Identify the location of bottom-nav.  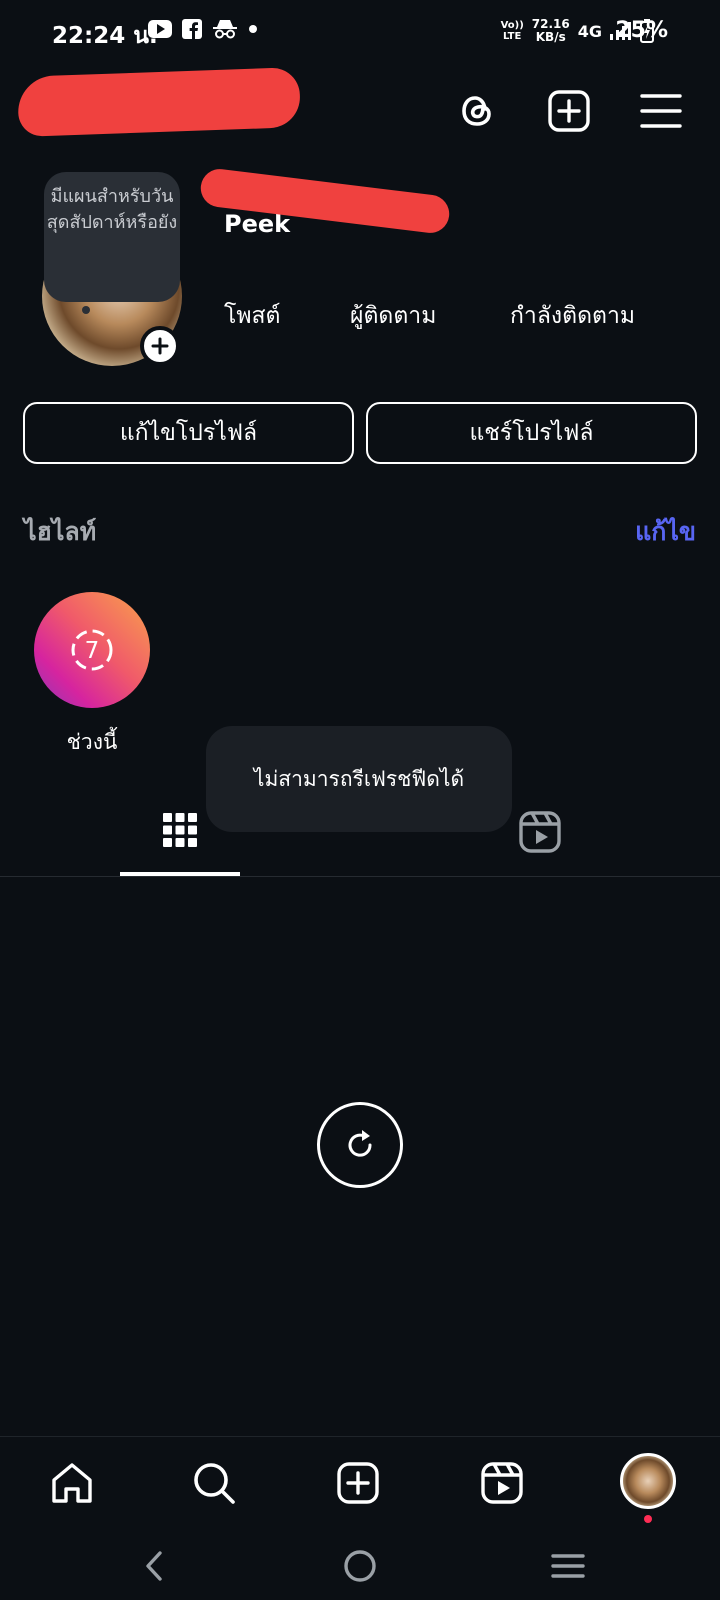
(360, 1482).